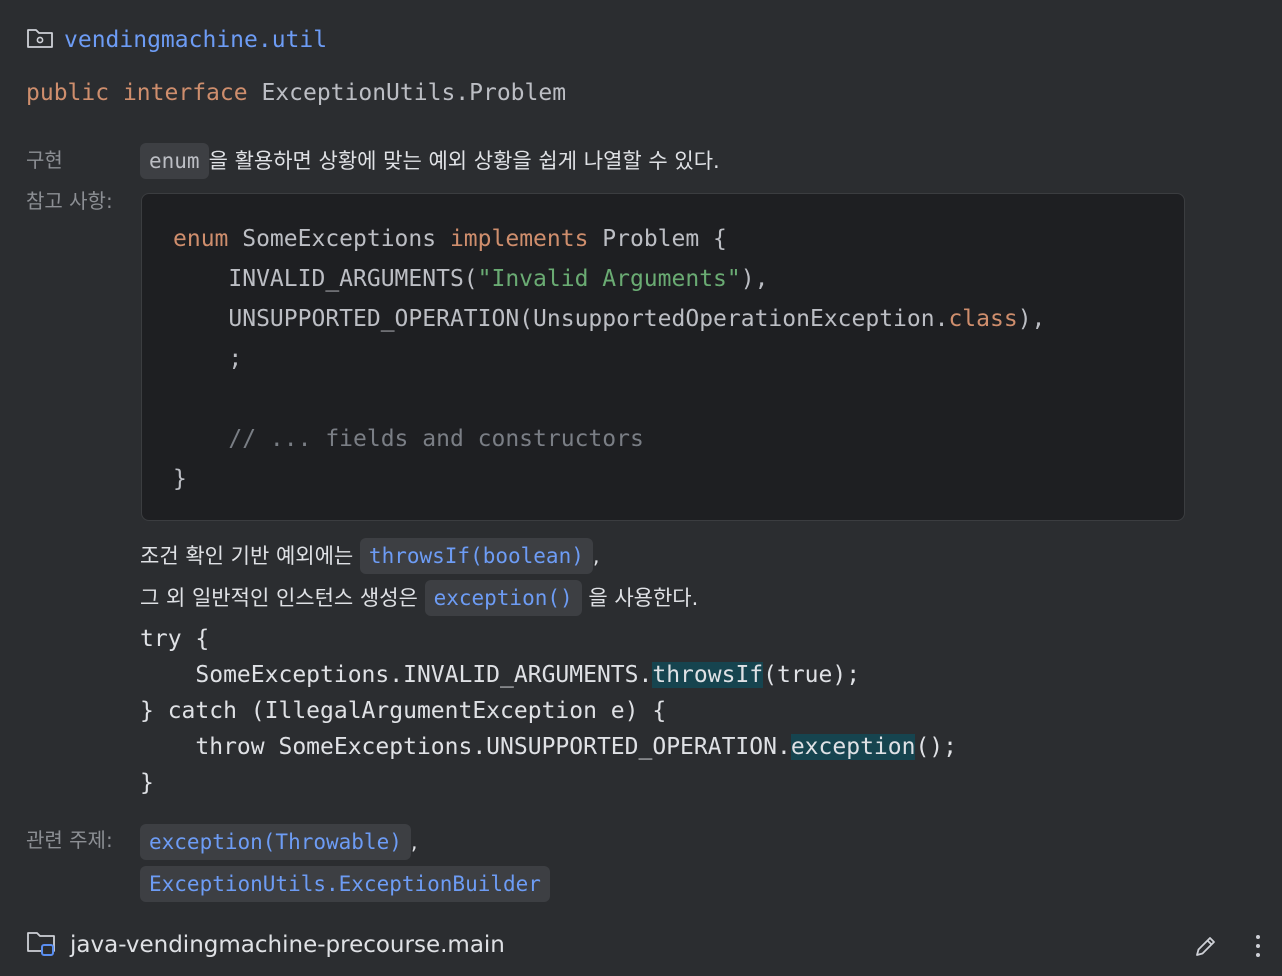 This screenshot has height=976, width=1282. Describe the element at coordinates (754, 279) in the screenshot. I see `code-paren: ),` at that location.